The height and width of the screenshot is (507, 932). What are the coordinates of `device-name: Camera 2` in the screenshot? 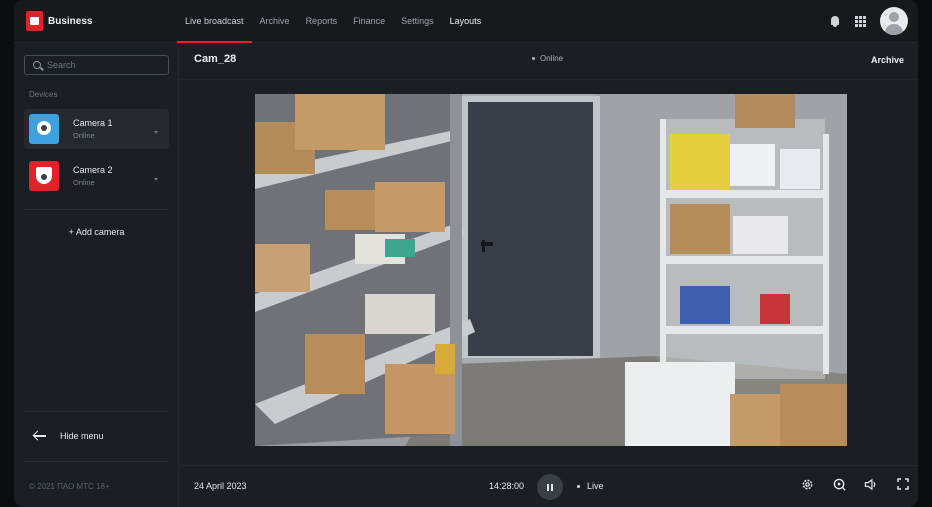 It's located at (93, 170).